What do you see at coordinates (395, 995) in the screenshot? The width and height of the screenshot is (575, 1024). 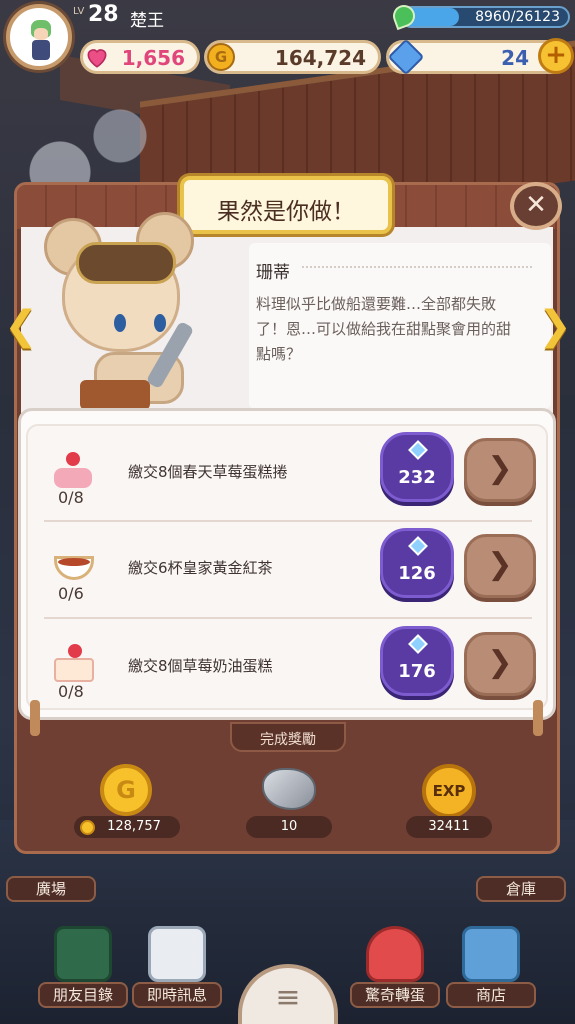 I see `nav-gacha-label: 驚奇轉蛋` at bounding box center [395, 995].